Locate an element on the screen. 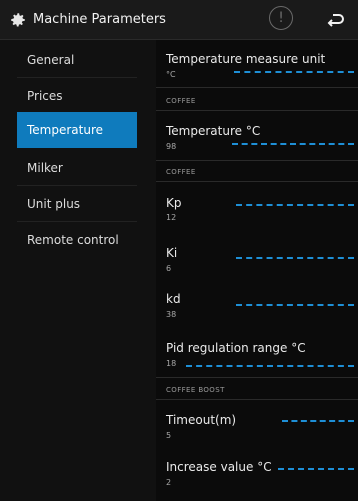 The width and height of the screenshot is (358, 501). increase-field is located at coordinates (316, 469).